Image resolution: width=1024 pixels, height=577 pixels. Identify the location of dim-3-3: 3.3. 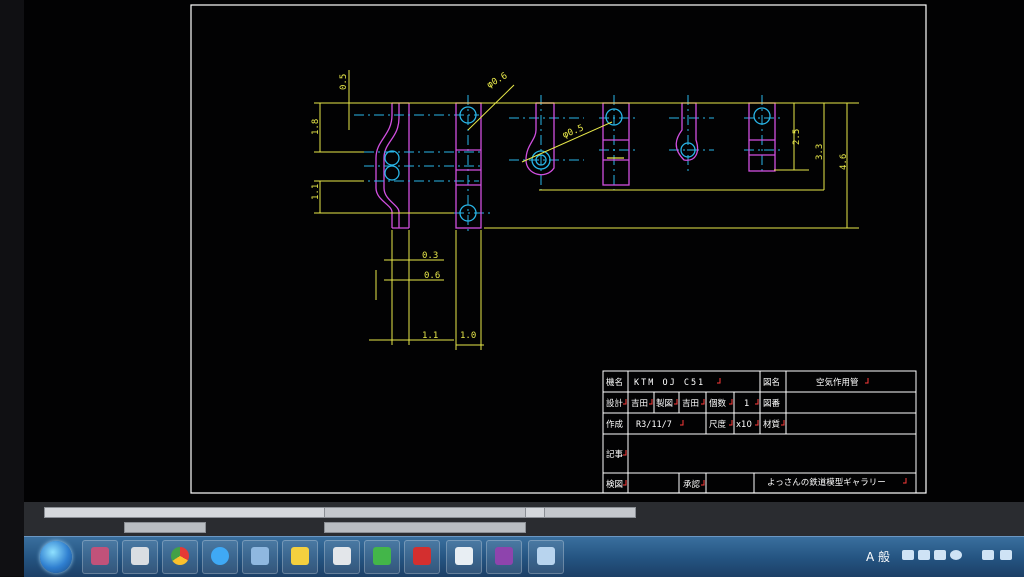
(820, 152).